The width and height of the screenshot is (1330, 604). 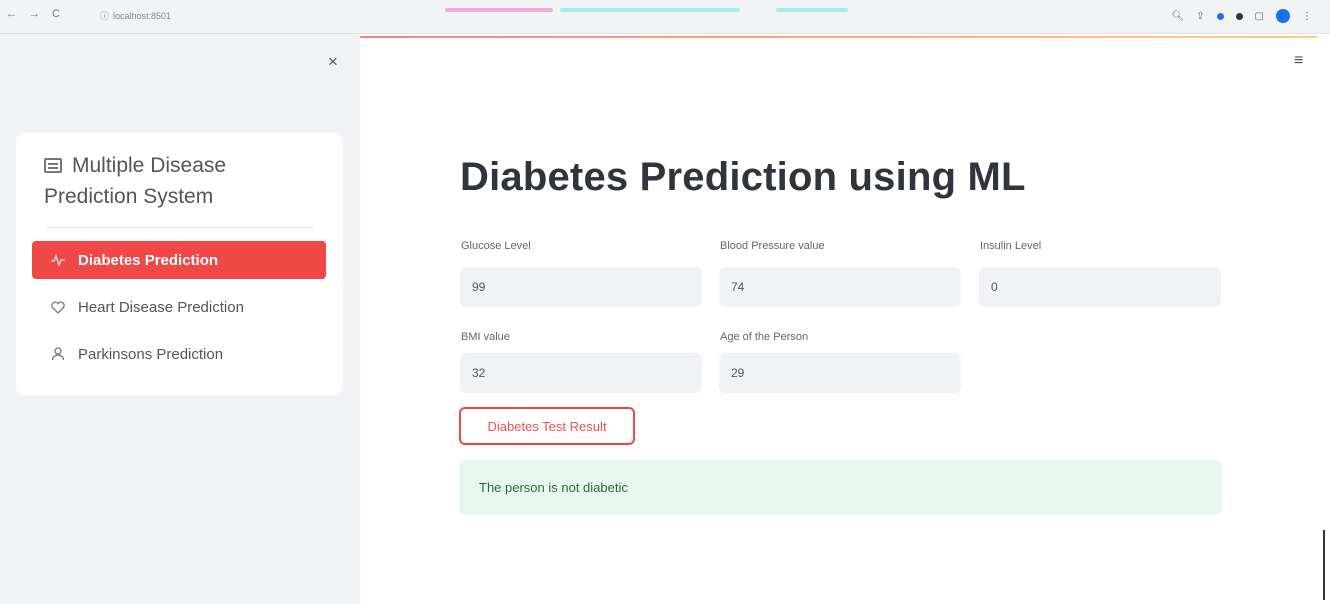 I want to click on header-decoration, so click(x=839, y=37).